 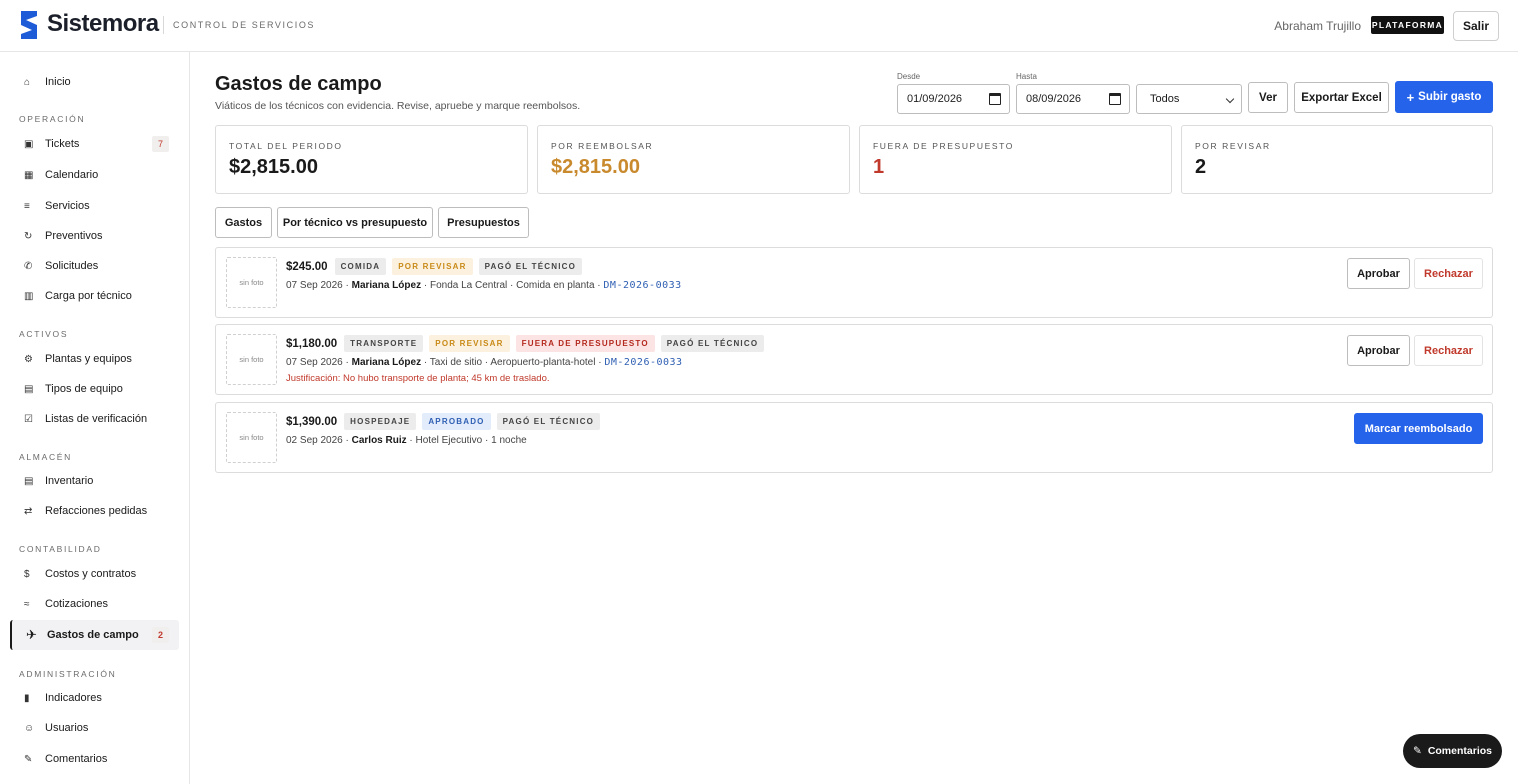 What do you see at coordinates (384, 343) in the screenshot?
I see `category-badge: TRANSPORTE` at bounding box center [384, 343].